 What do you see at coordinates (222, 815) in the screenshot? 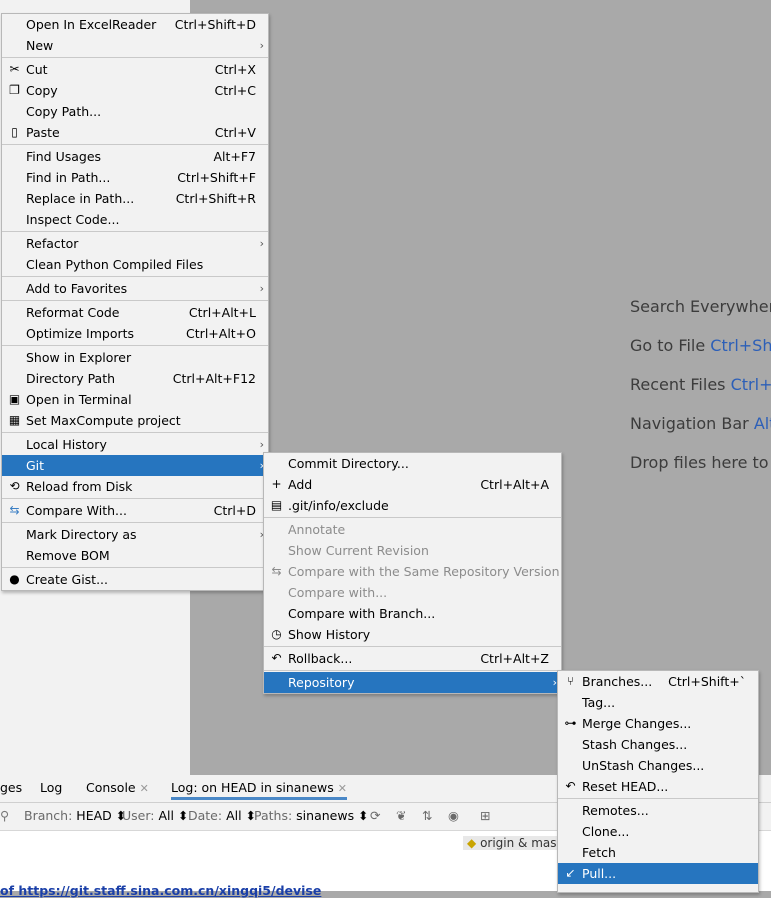
I see `date-filter: Date: All ⬍` at bounding box center [222, 815].